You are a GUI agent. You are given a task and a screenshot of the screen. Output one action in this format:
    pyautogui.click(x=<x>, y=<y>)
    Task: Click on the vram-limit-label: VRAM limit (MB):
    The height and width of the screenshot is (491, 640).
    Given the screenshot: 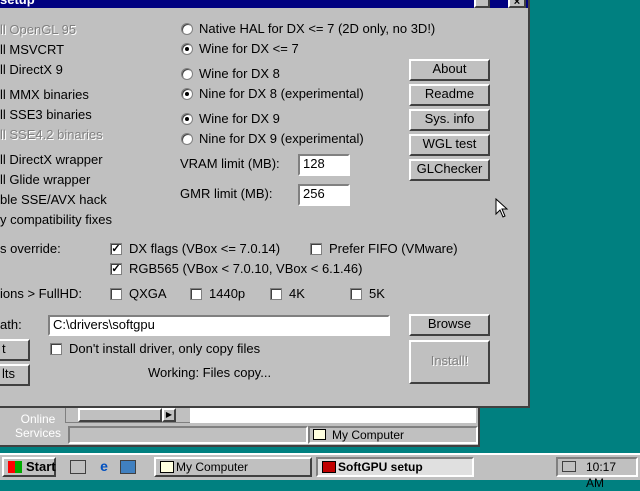 What is the action you would take?
    pyautogui.click(x=230, y=163)
    